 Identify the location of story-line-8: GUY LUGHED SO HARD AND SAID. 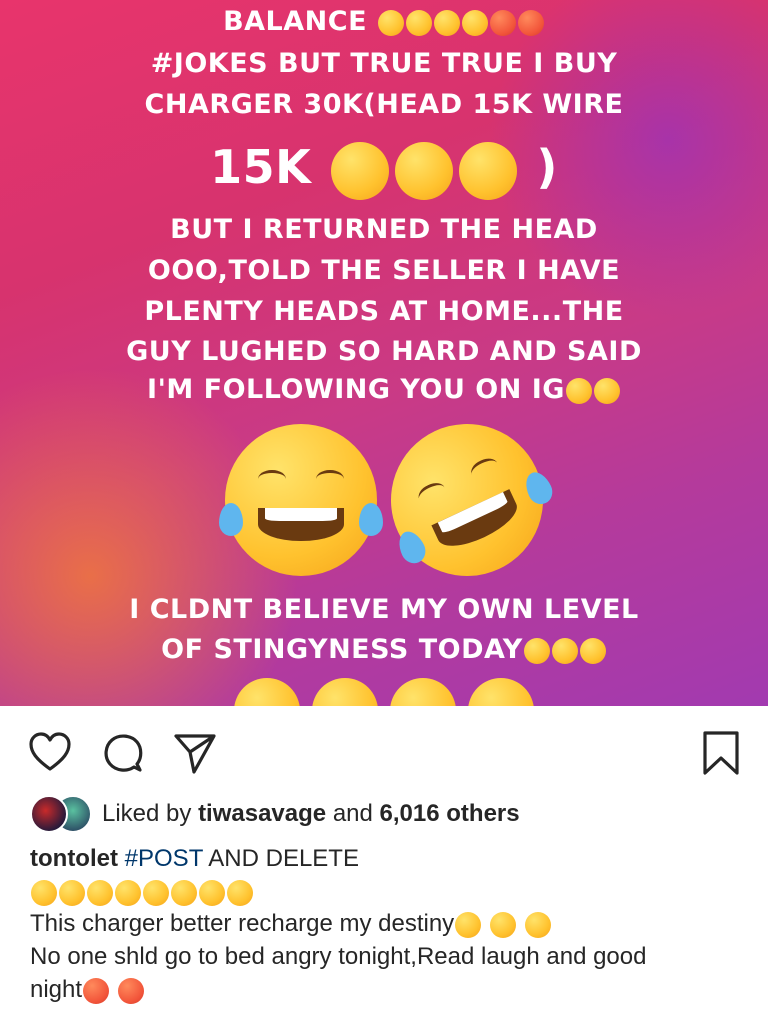
(384, 351).